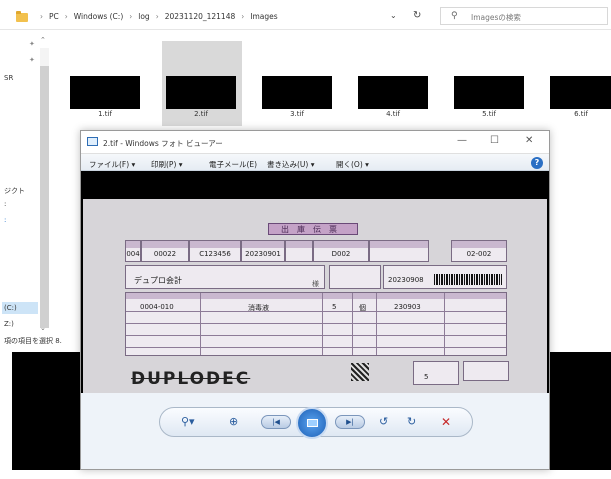  Describe the element at coordinates (313, 229) in the screenshot. I see `slip-title: 出庫伝票` at that location.